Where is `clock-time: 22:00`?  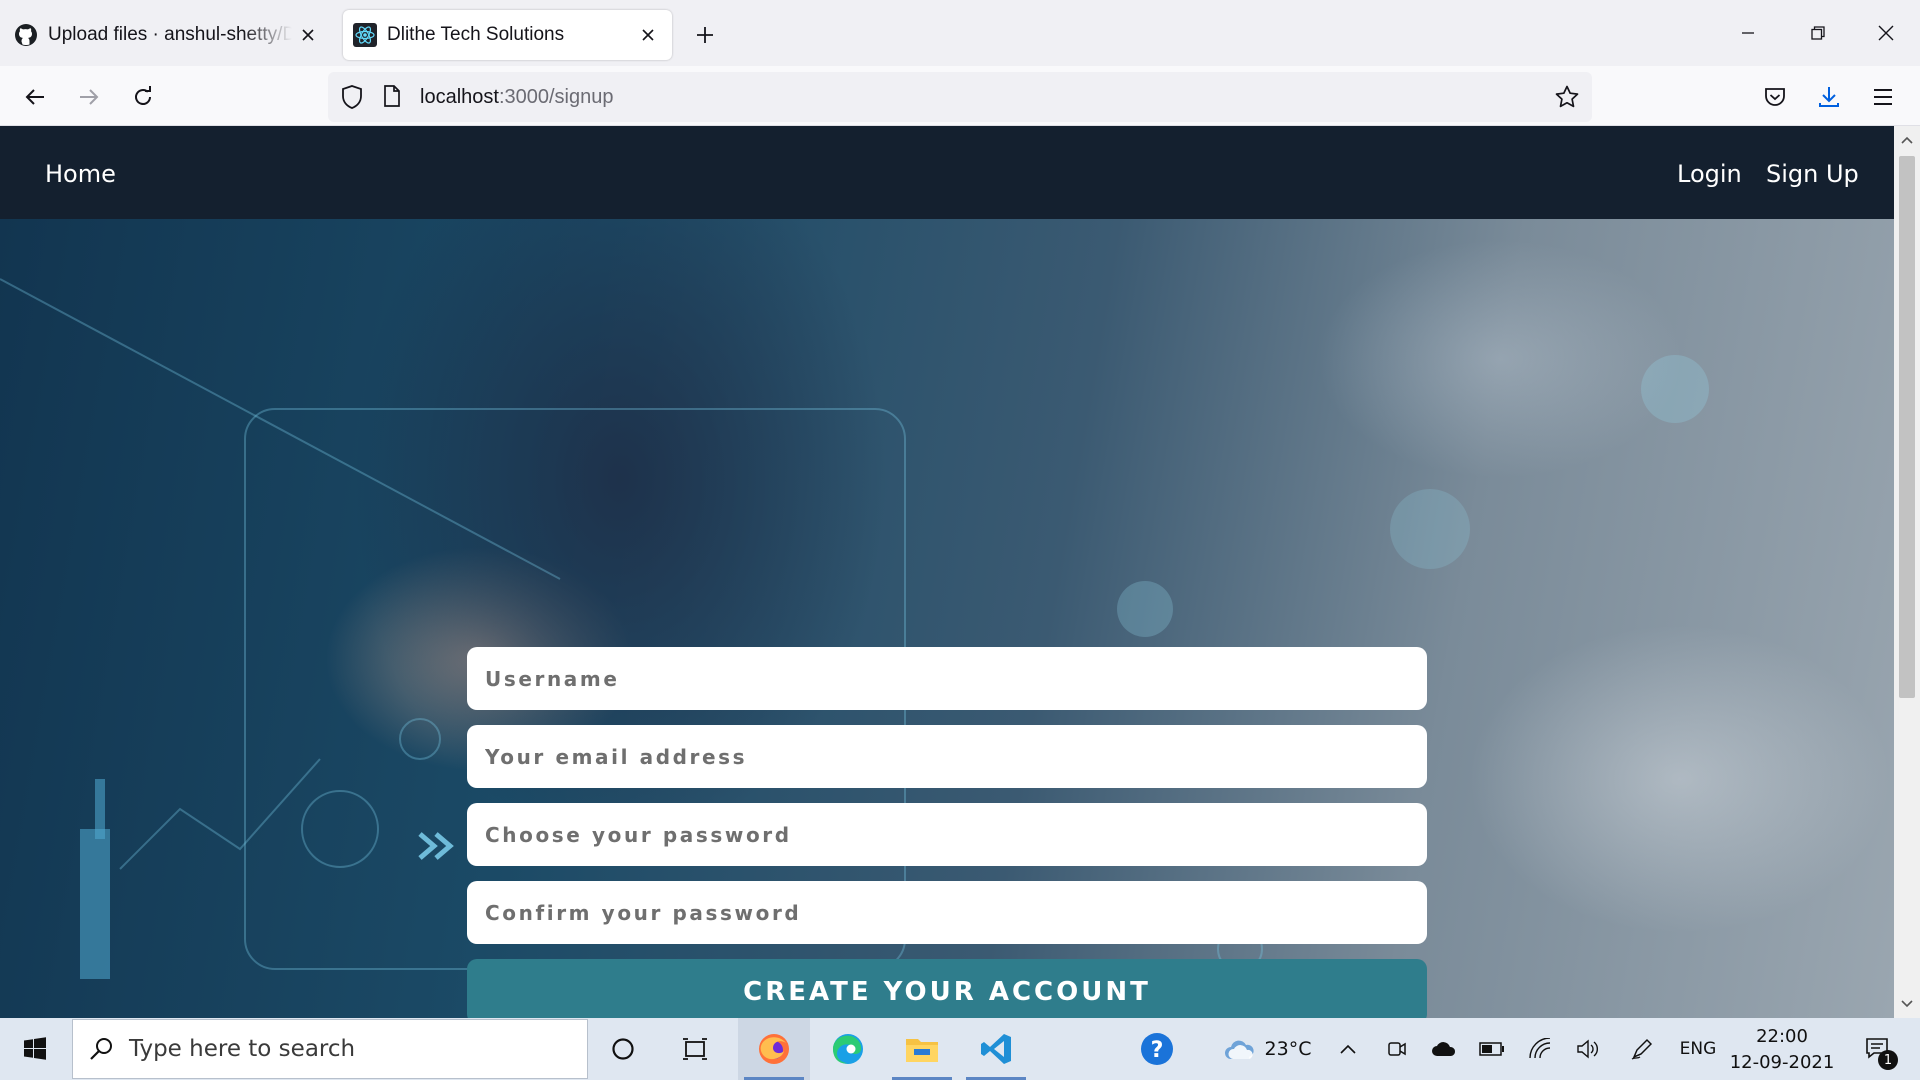 clock-time: 22:00 is located at coordinates (1782, 1036).